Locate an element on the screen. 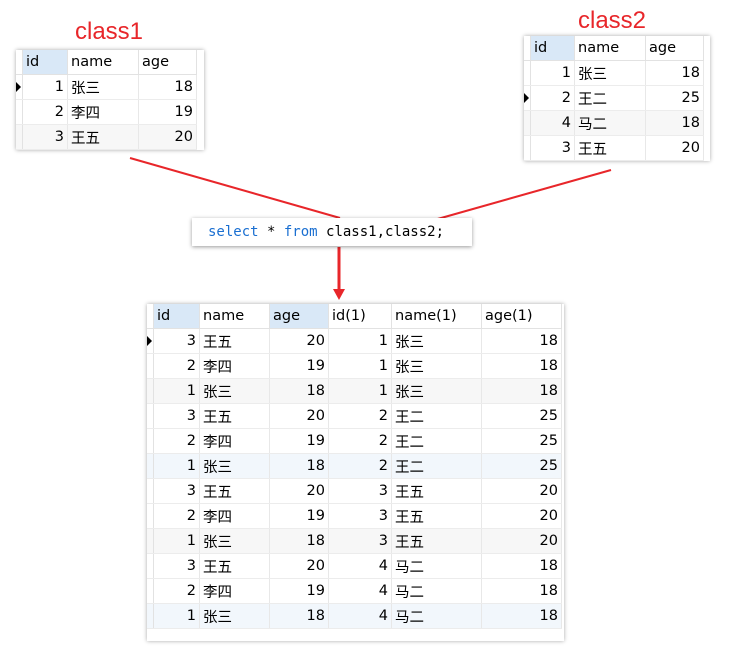  table-row: 2 李四 19 is located at coordinates (106, 112).